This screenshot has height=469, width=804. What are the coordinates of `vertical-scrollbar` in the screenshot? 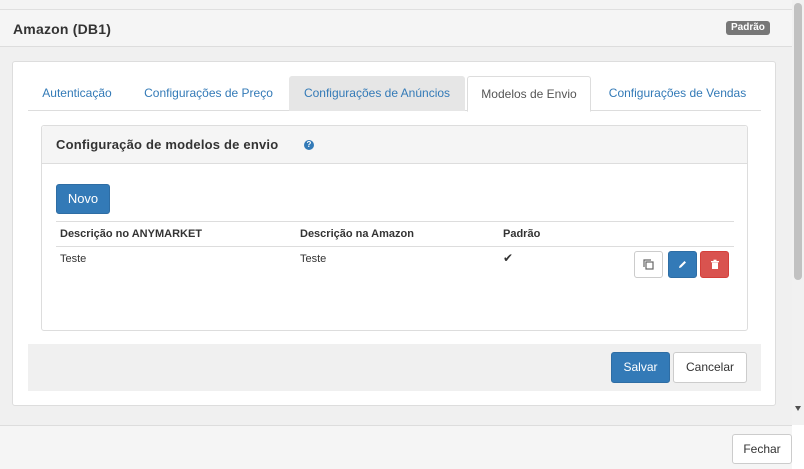 It's located at (798, 212).